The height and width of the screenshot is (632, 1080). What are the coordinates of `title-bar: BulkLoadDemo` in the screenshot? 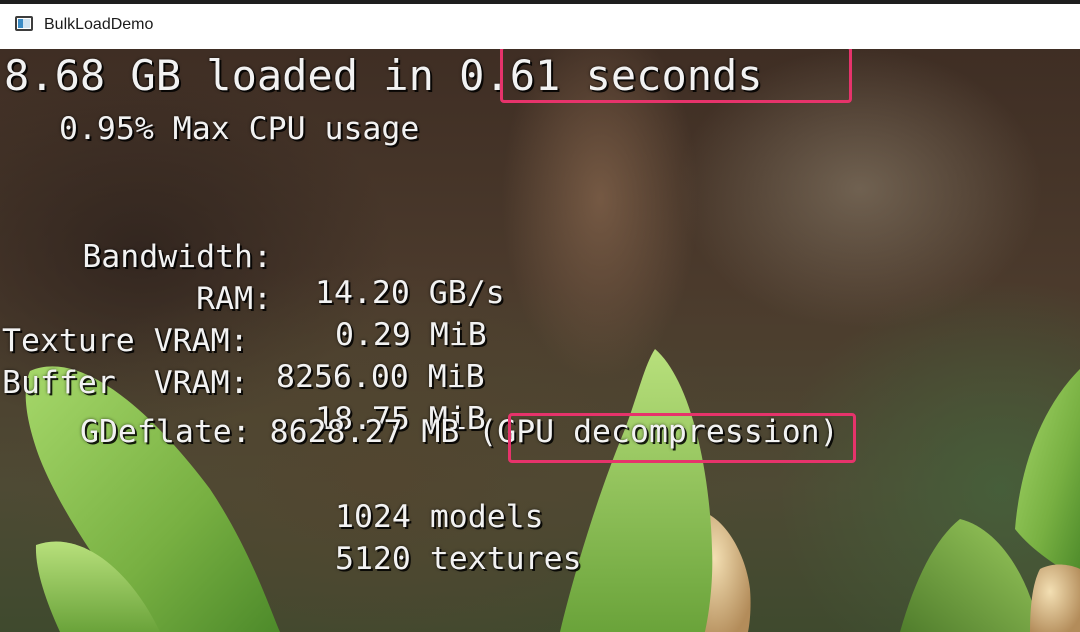 It's located at (540, 24).